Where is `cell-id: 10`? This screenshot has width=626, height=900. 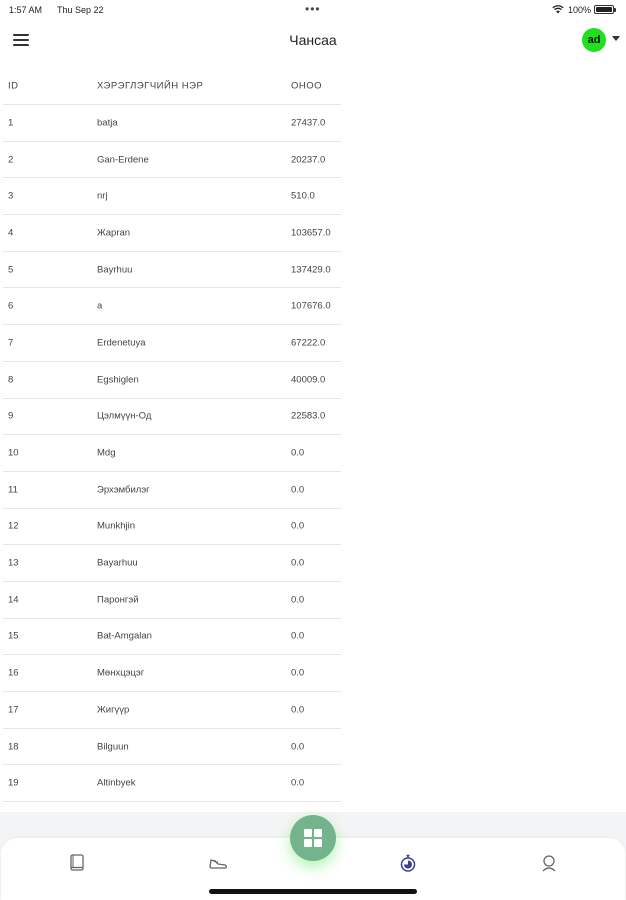 cell-id: 10 is located at coordinates (13, 453).